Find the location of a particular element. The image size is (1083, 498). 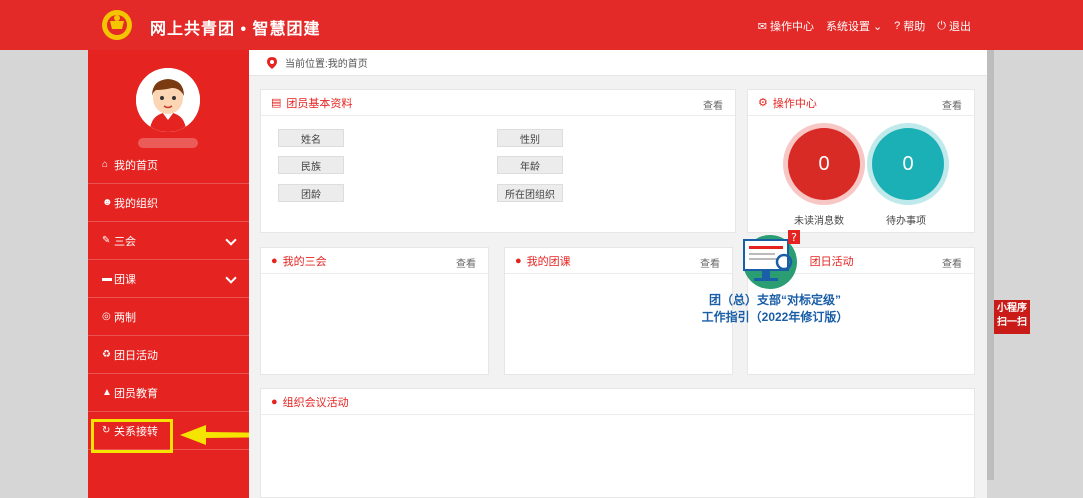

field-ethnicity: 民族 is located at coordinates (311, 165).